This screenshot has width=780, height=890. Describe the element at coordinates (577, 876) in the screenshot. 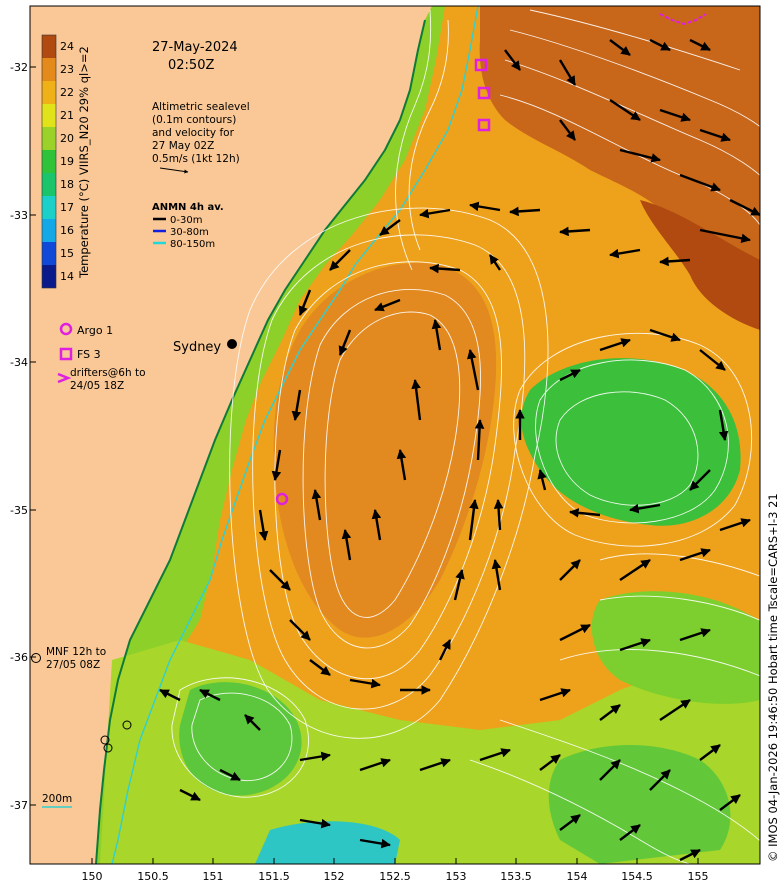

I see `lon-tick-label: 154` at that location.